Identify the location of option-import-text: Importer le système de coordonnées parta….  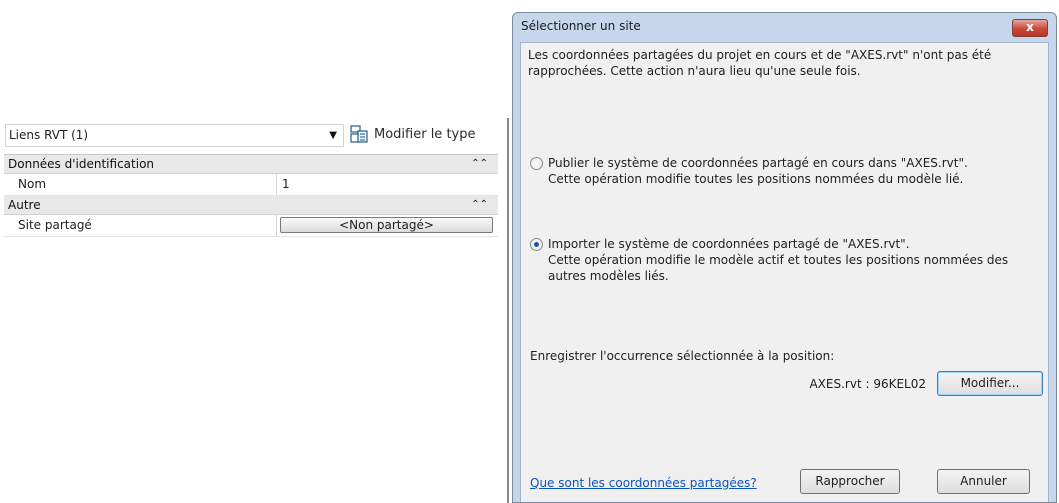
(778, 260).